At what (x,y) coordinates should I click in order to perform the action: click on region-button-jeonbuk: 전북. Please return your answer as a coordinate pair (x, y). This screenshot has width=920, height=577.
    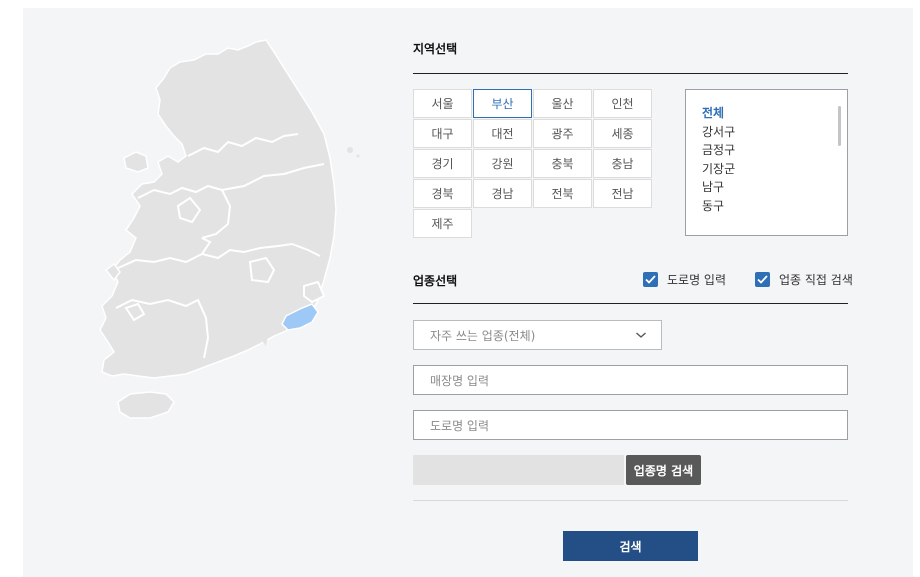
    Looking at the image, I should click on (562, 193).